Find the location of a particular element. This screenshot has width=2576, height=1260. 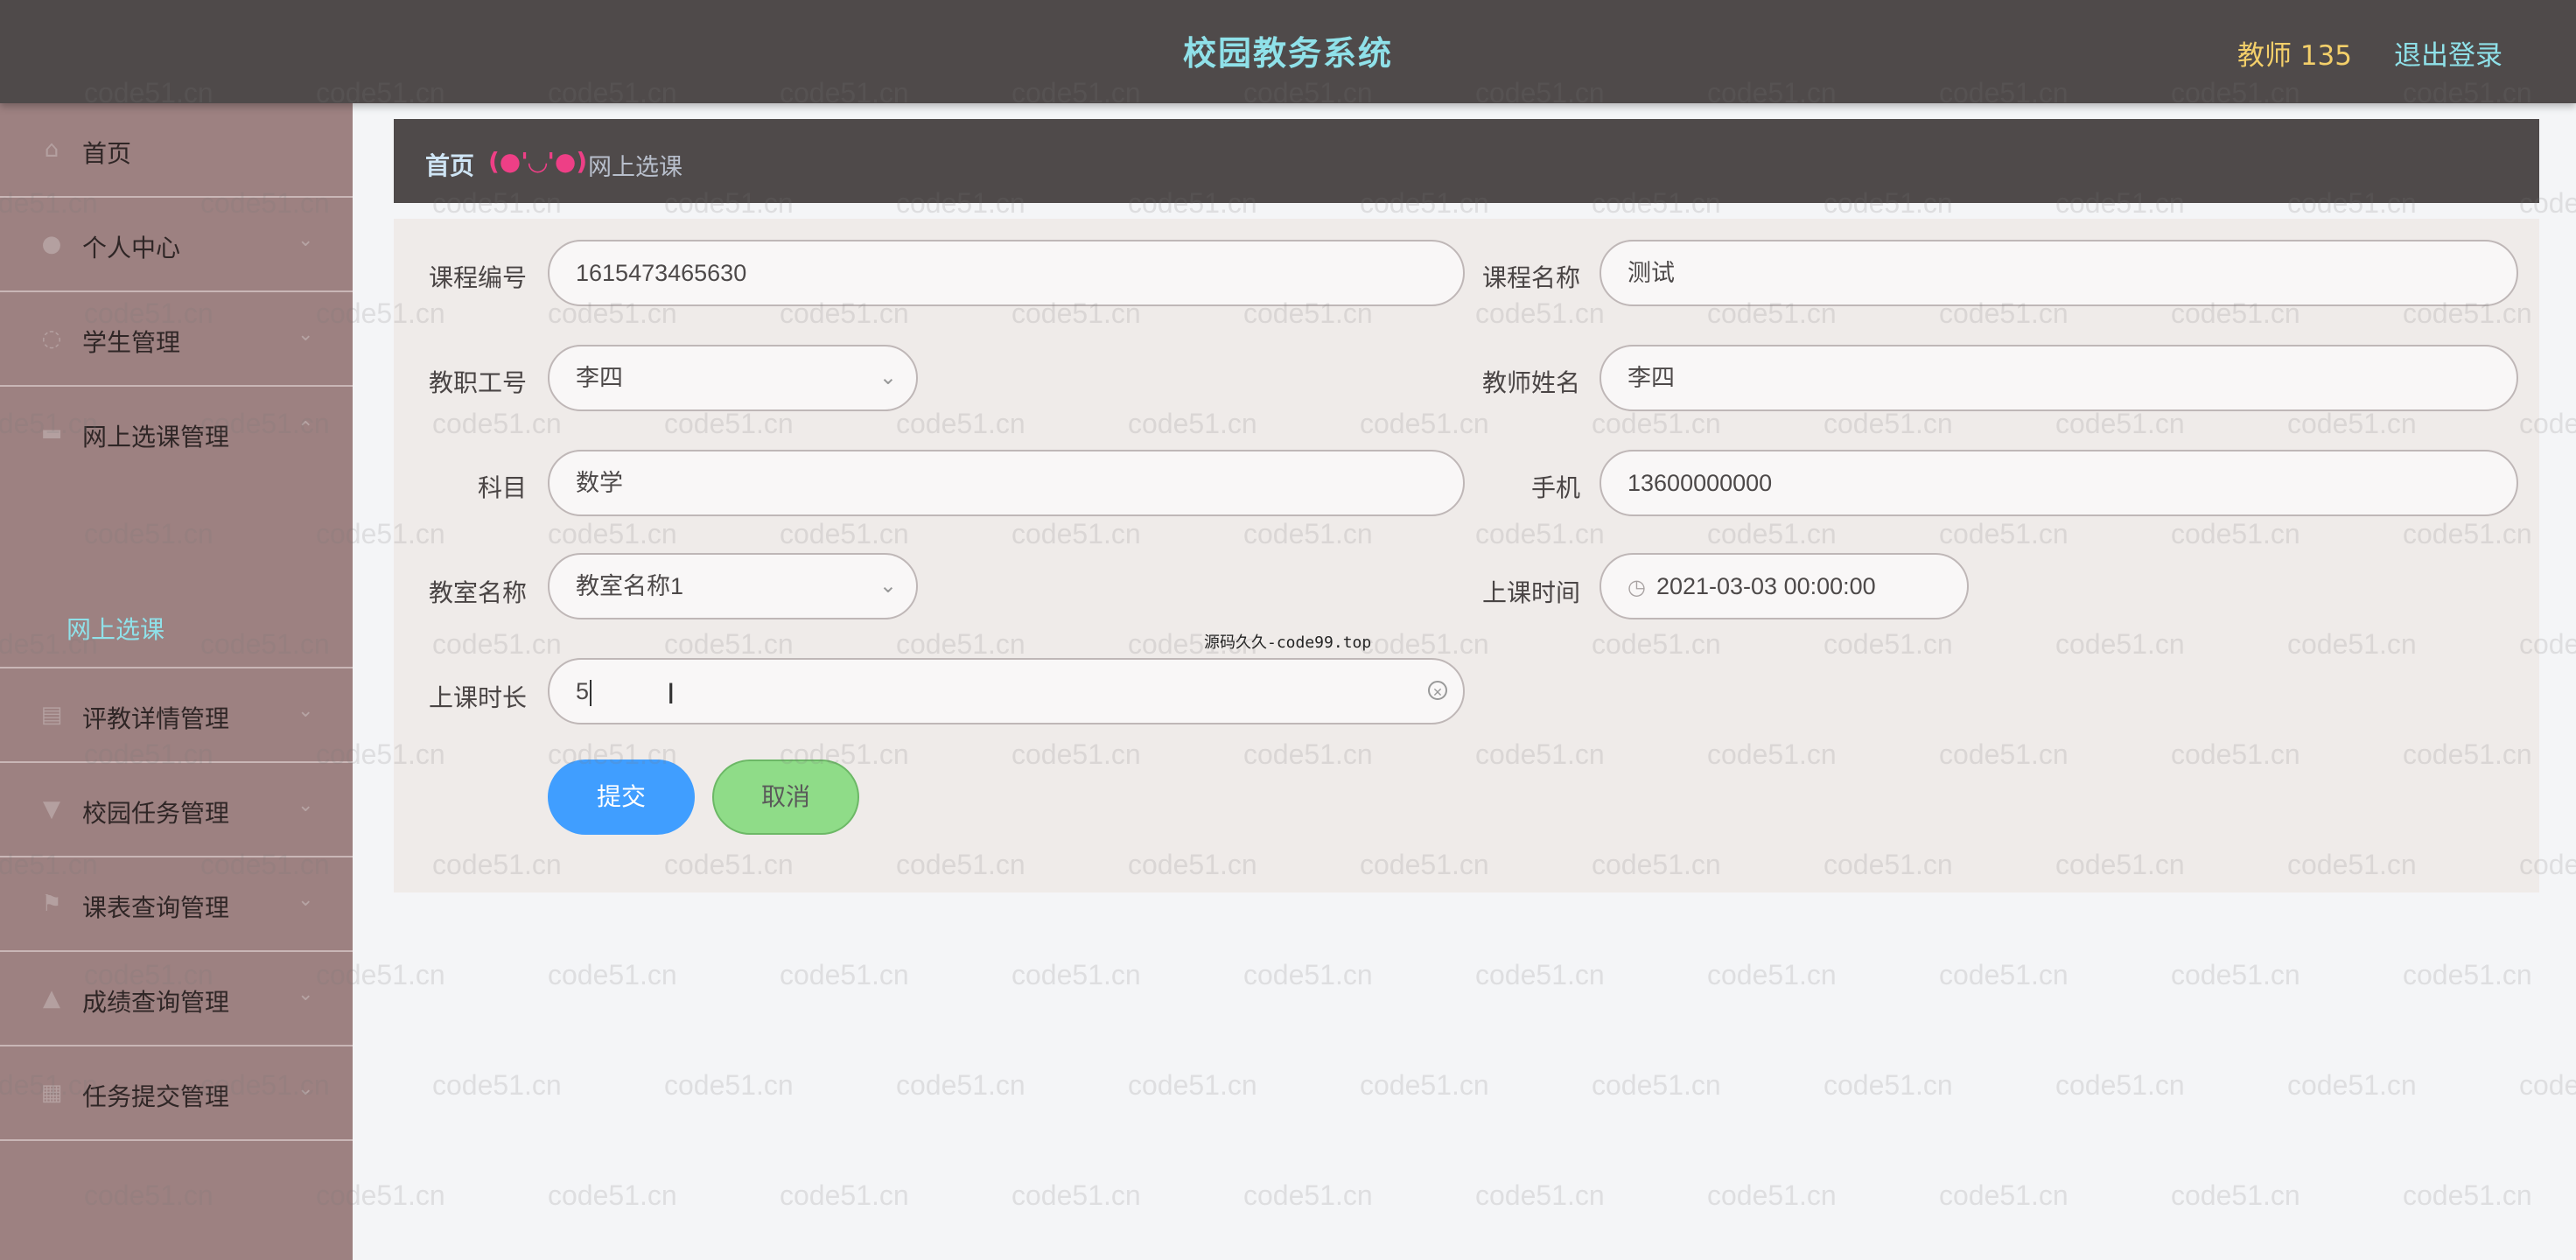

clear-icon: ✕ is located at coordinates (1437, 690).